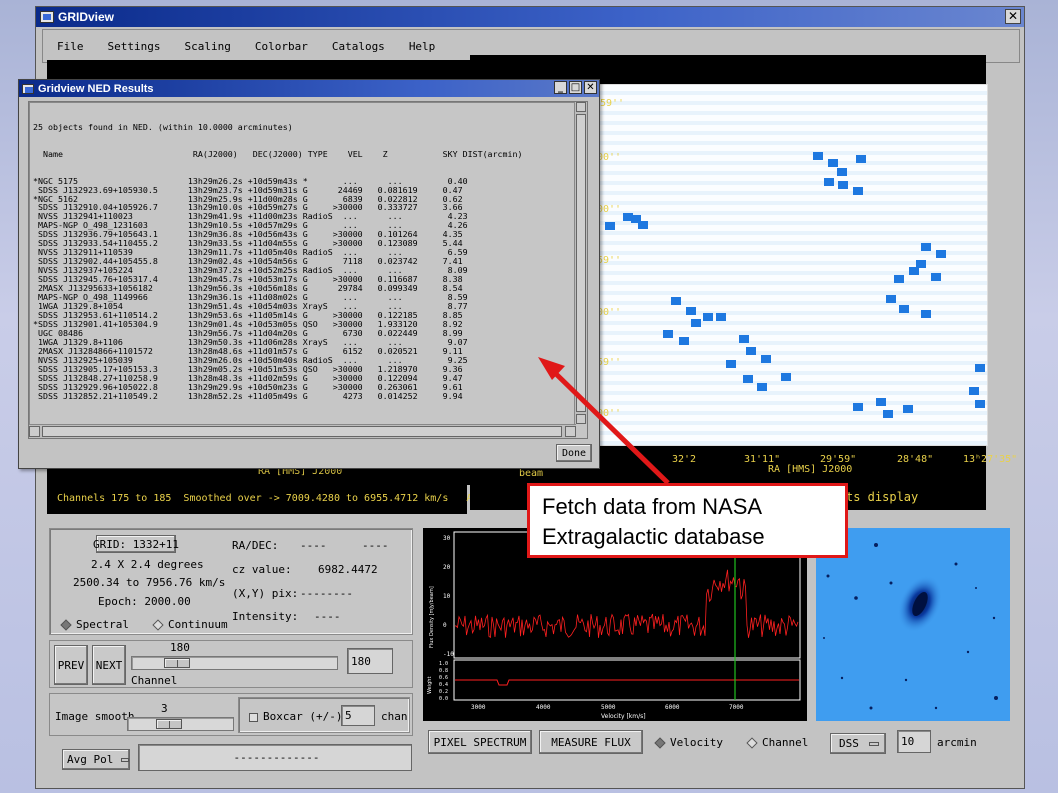  What do you see at coordinates (653, 536) in the screenshot?
I see `callout-line-2: Extragalactic database` at bounding box center [653, 536].